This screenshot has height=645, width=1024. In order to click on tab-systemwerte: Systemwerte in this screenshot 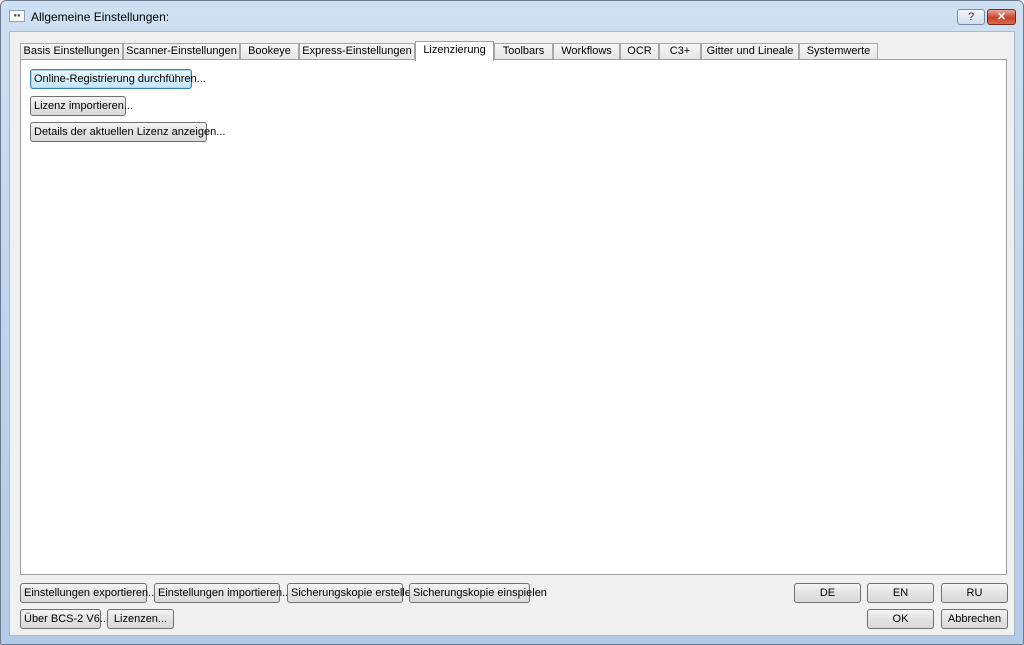, I will do `click(838, 51)`.